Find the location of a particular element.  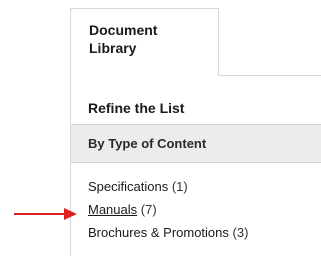

filter-link-brochures-promotions: Brochures & Promotions is located at coordinates (158, 232).